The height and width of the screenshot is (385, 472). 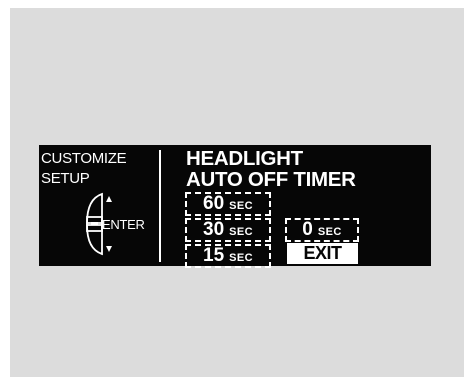 I want to click on title-line-2: SETUP, so click(x=65, y=178).